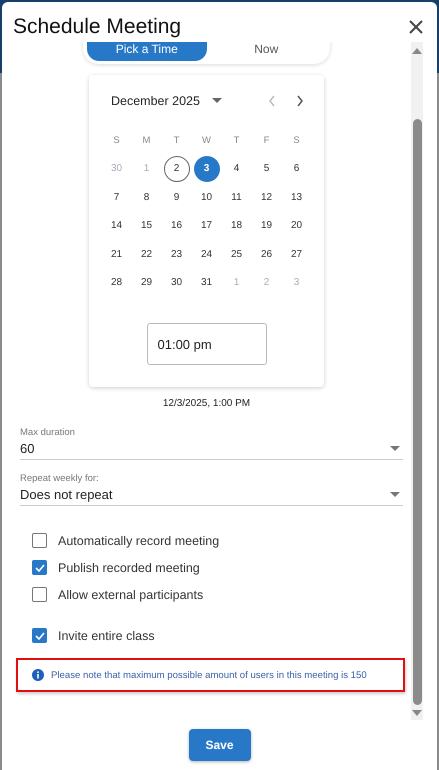 This screenshot has height=770, width=439. I want to click on calendar-day: 3, so click(207, 169).